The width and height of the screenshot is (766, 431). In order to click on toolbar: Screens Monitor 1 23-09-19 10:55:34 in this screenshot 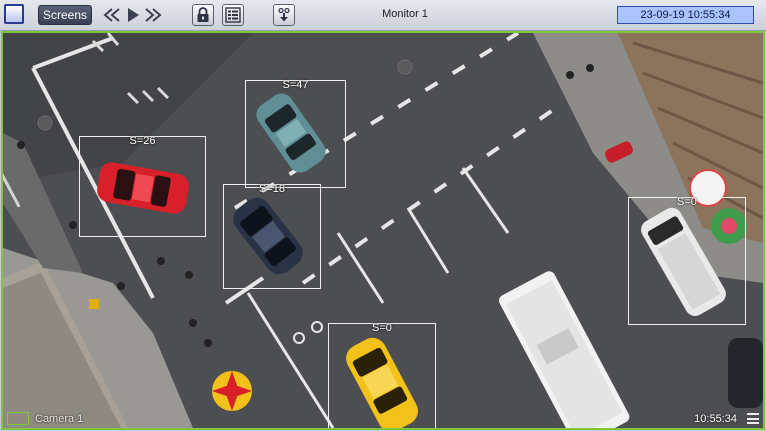, I will do `click(383, 15)`.